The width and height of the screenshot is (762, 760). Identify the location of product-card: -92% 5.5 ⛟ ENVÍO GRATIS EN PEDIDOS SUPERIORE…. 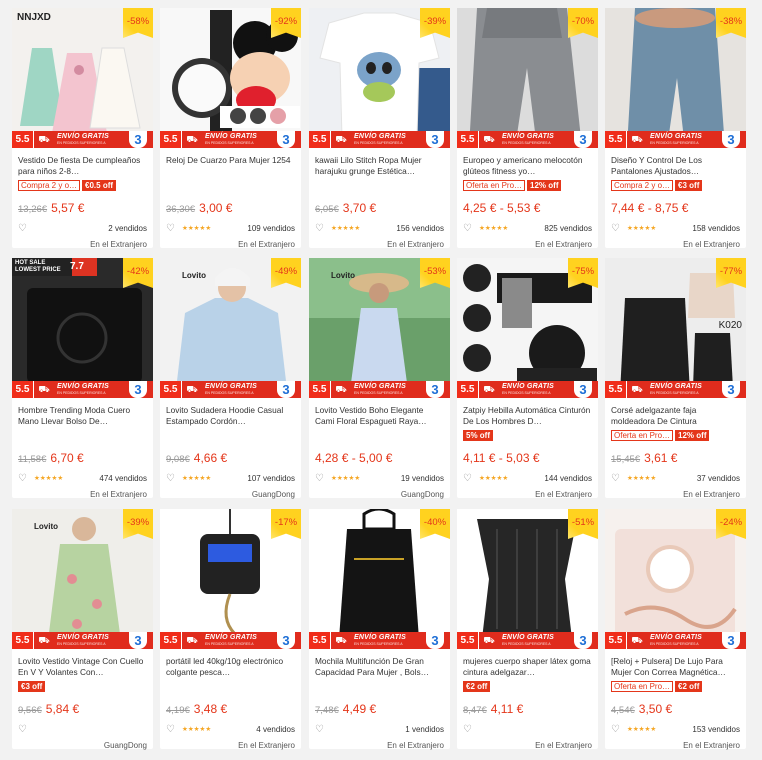
(230, 128).